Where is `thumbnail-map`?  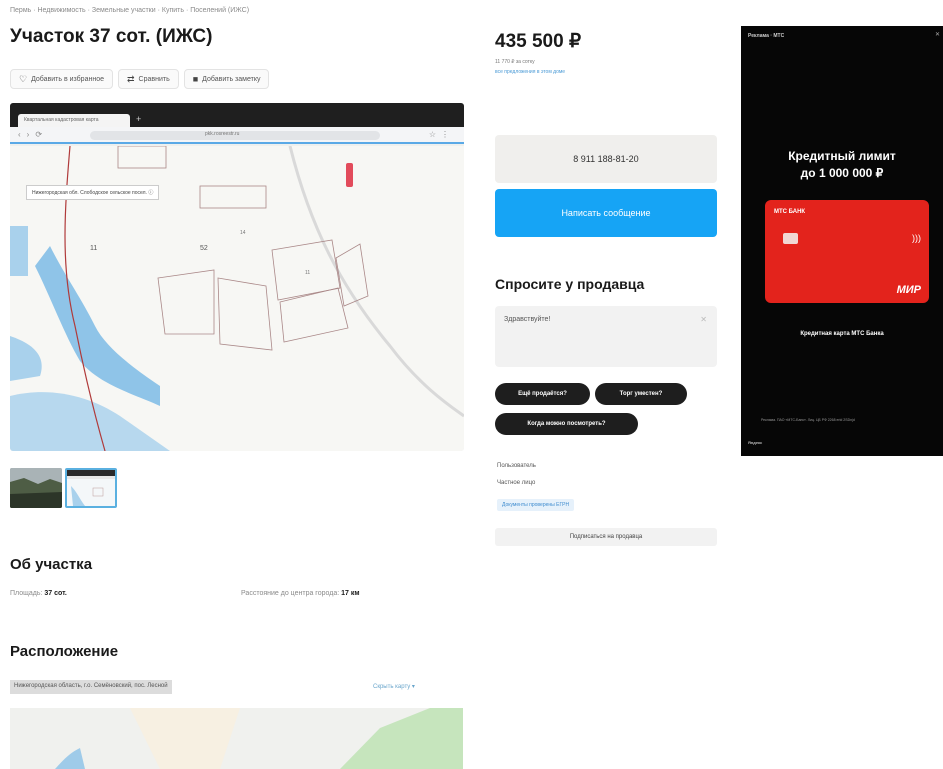 thumbnail-map is located at coordinates (91, 488).